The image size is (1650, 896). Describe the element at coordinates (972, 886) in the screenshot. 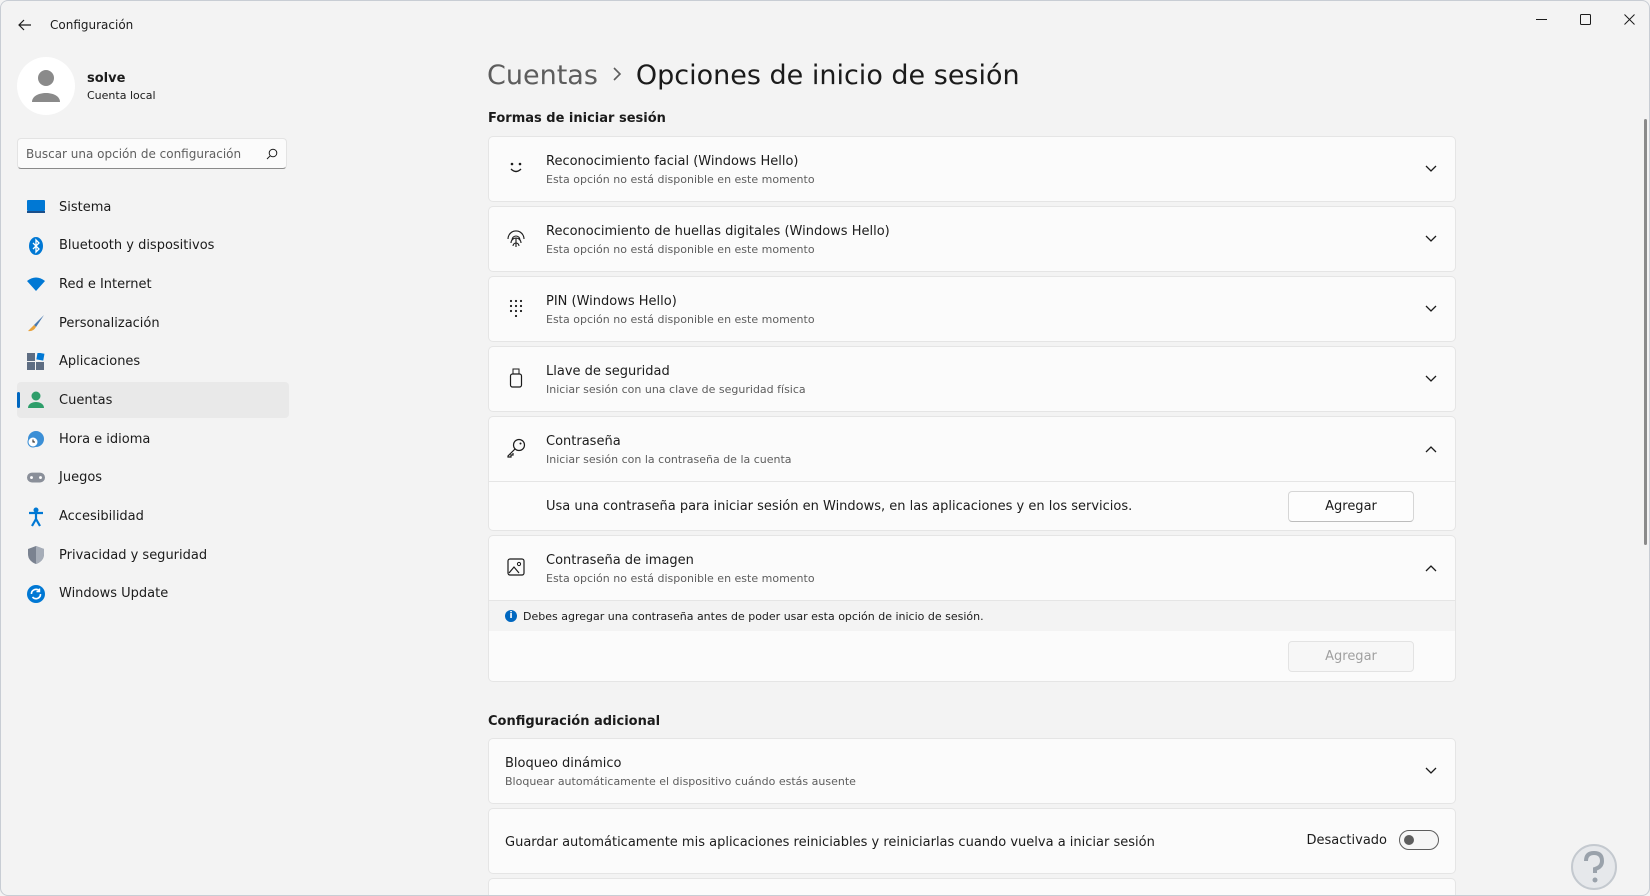

I see `next-setting-card` at that location.